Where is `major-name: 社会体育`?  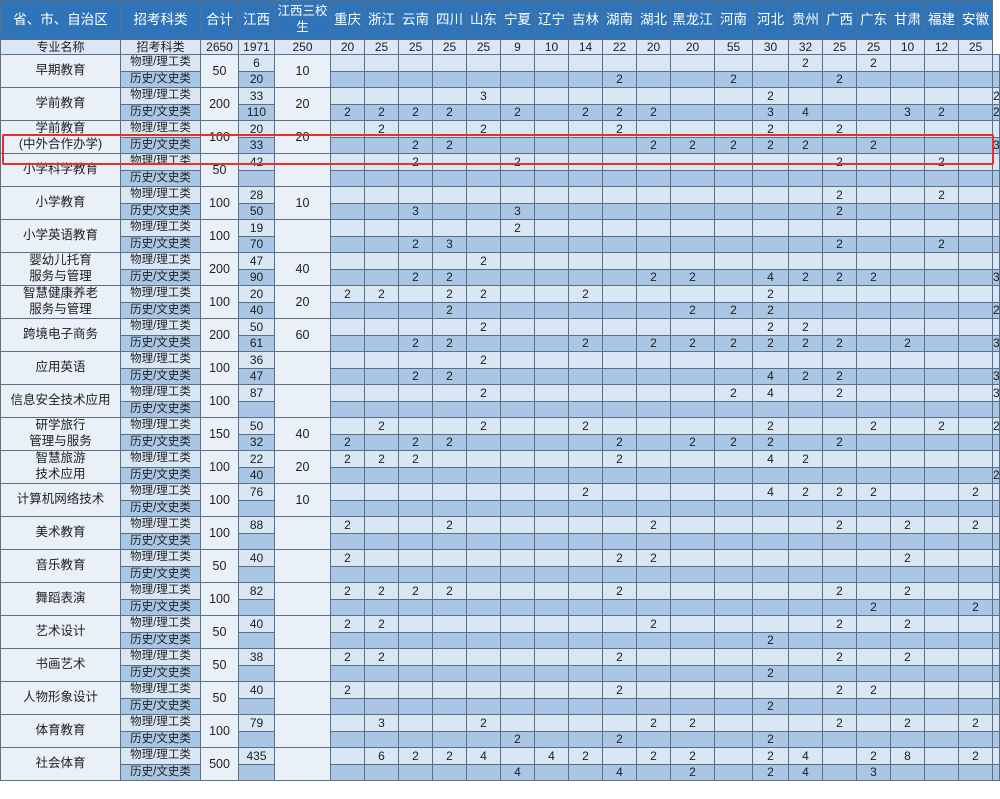 major-name: 社会体育 is located at coordinates (60, 764).